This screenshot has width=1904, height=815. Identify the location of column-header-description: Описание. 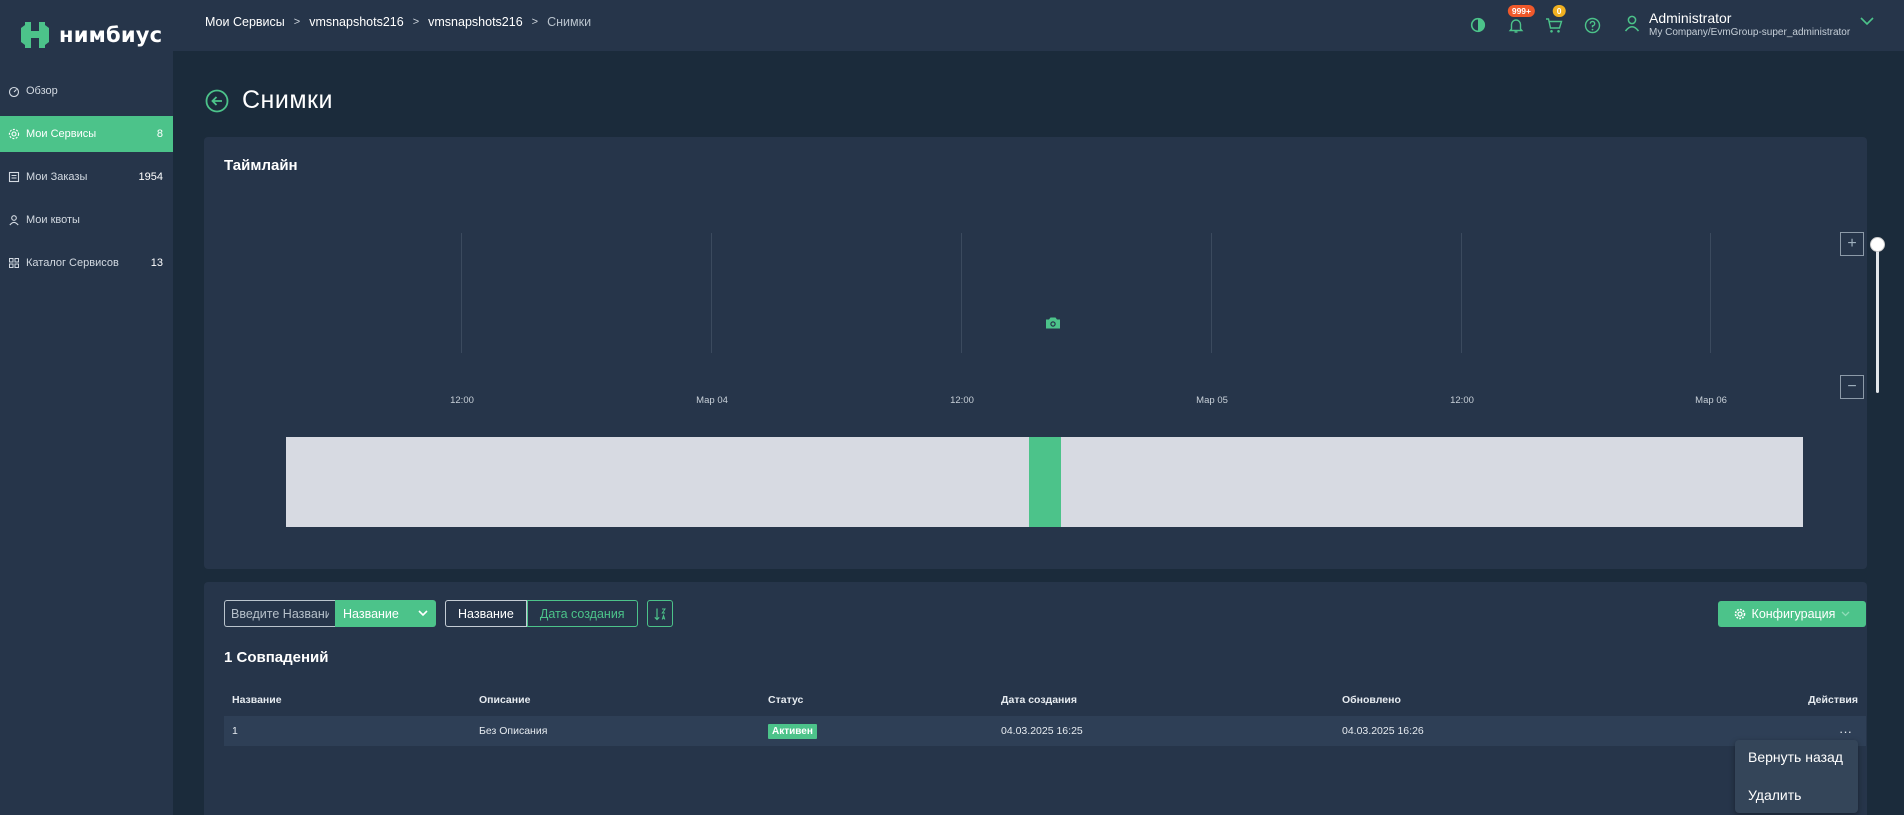
(504, 700).